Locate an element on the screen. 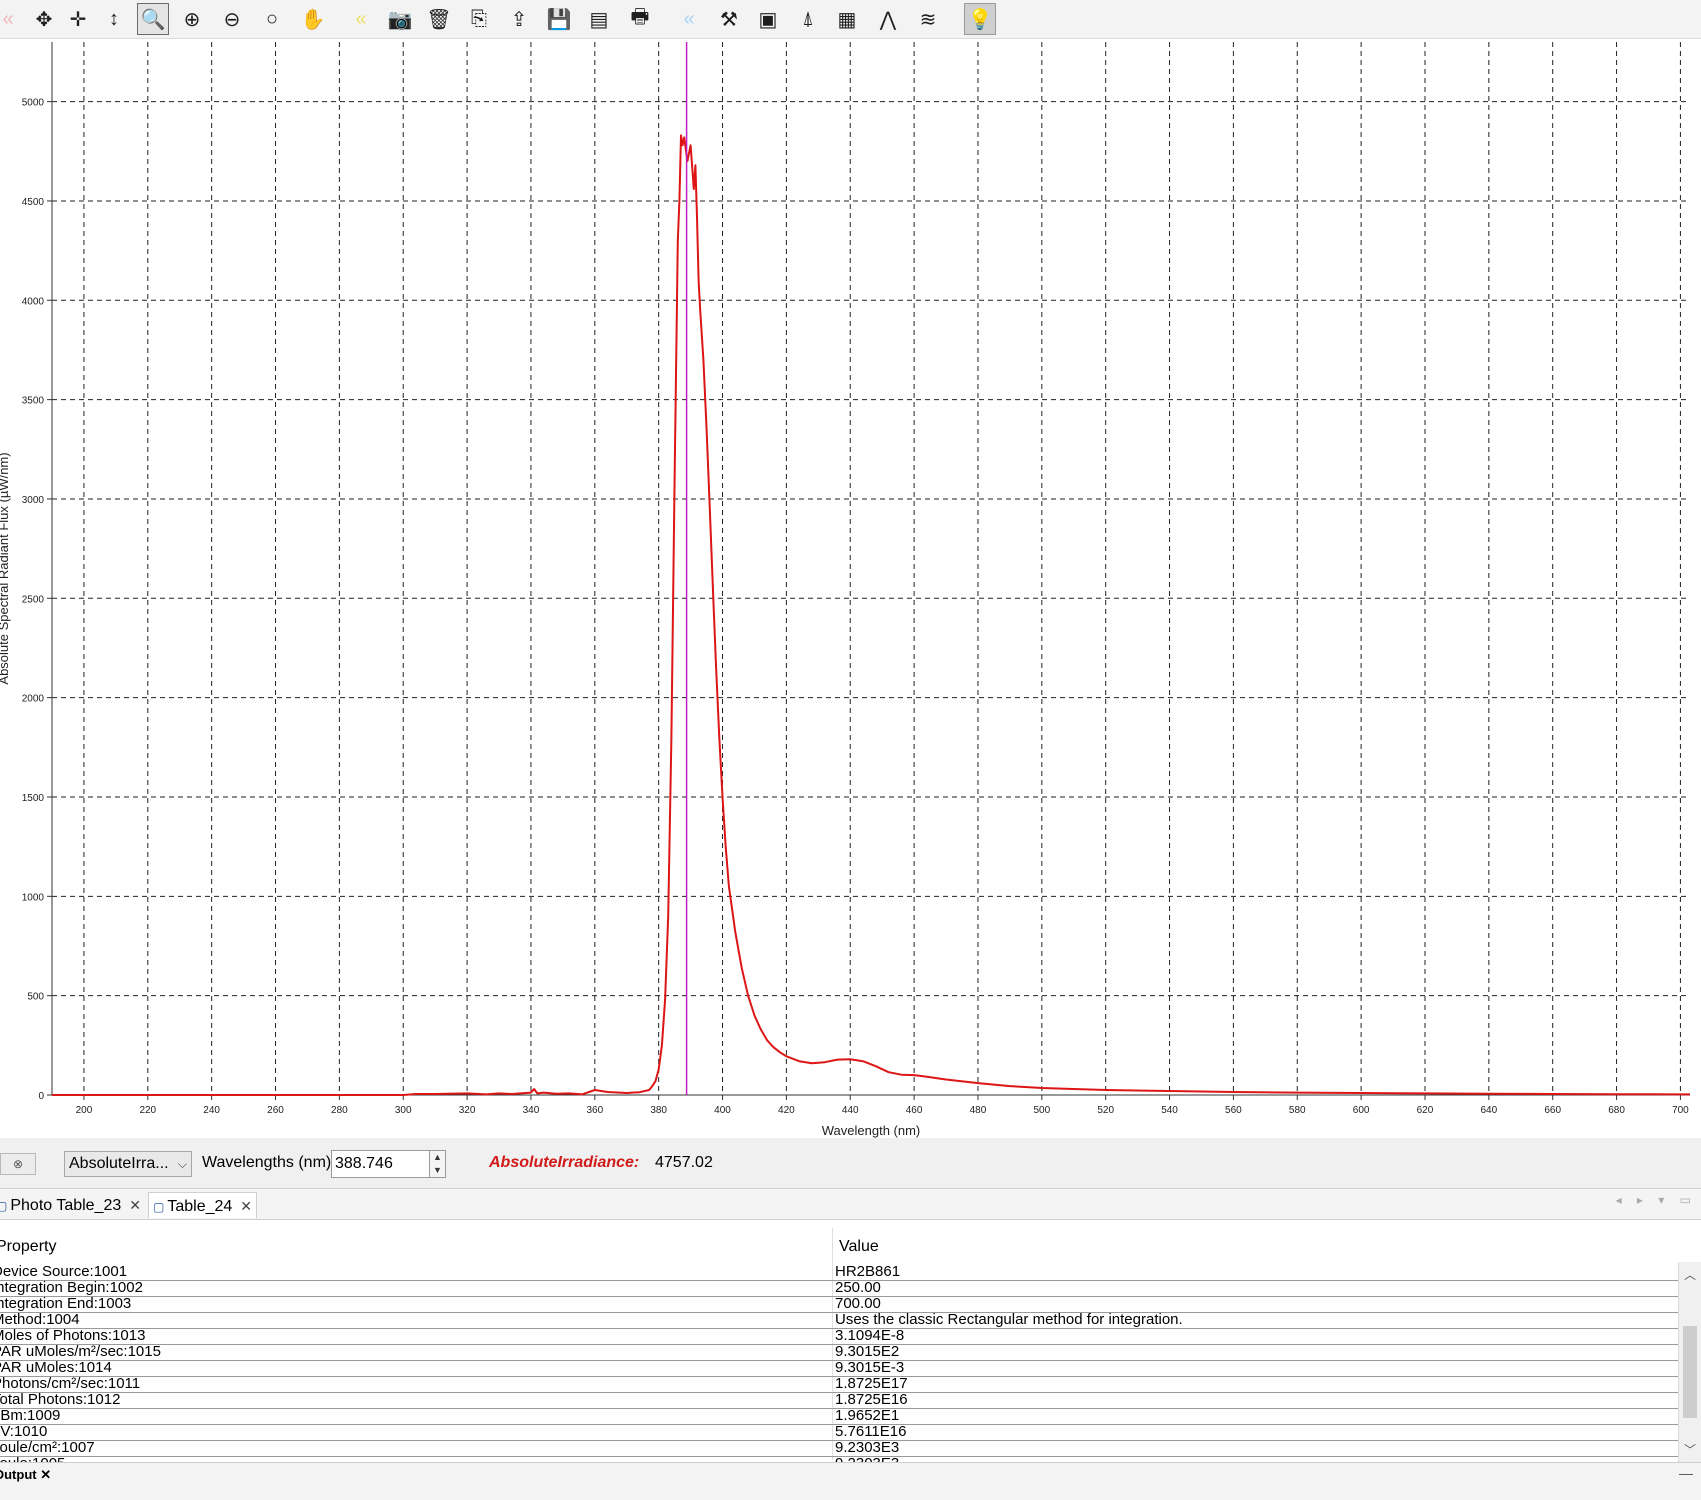 This screenshot has width=1701, height=1500. tab-navigation-icons: ◂ ▸ ▾ ▭ is located at coordinates (1656, 1200).